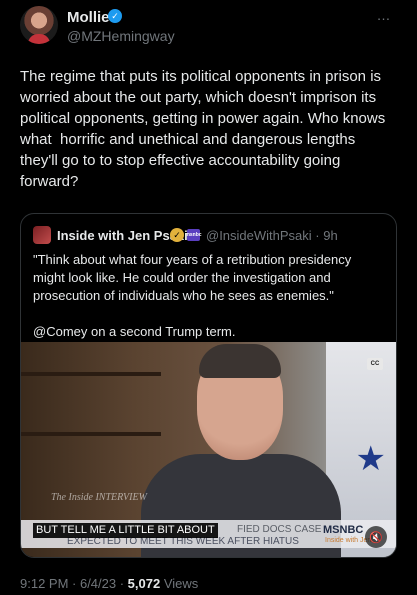 This screenshot has height=595, width=417. What do you see at coordinates (343, 530) in the screenshot?
I see `network-logo: MSNBC` at bounding box center [343, 530].